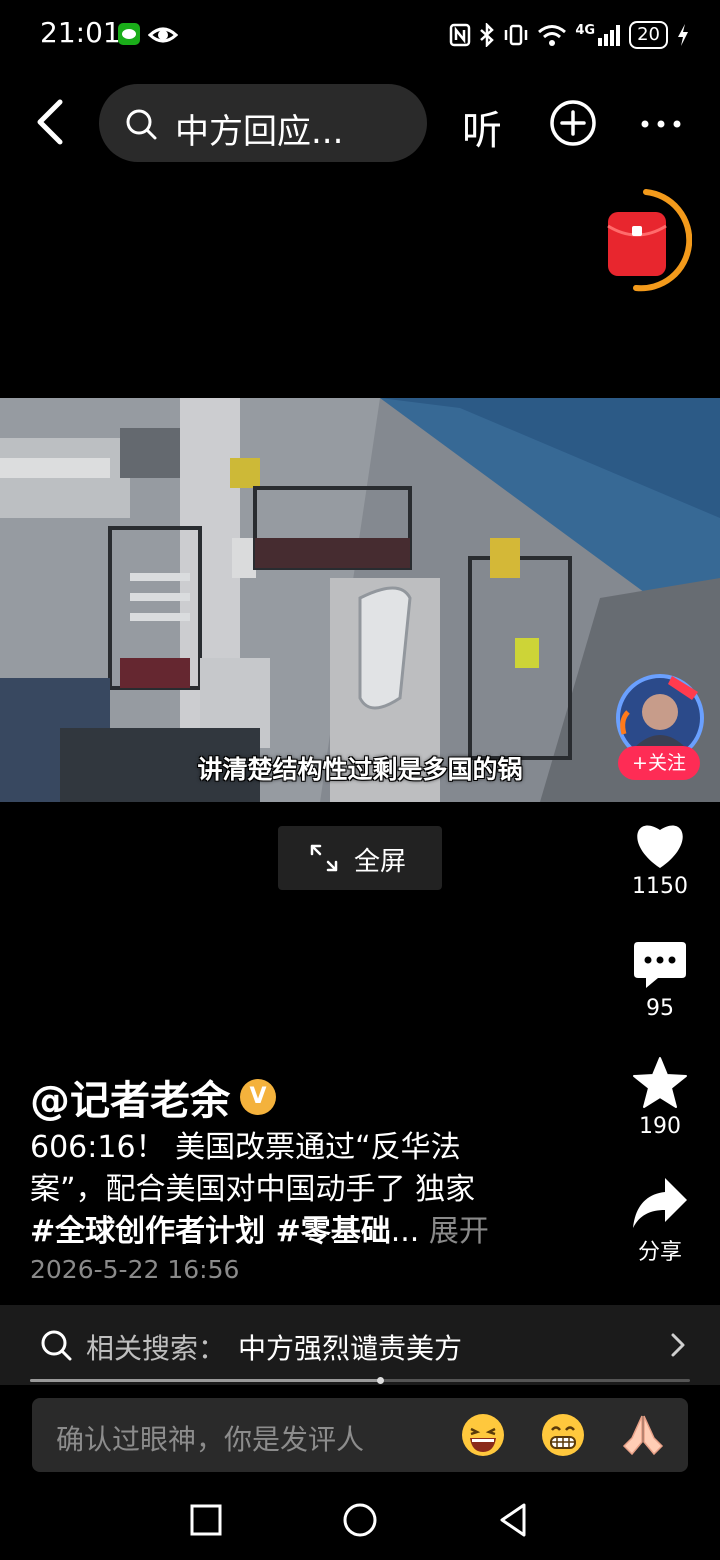 The width and height of the screenshot is (720, 1560). Describe the element at coordinates (205, 1380) in the screenshot. I see `progress-fill` at that location.